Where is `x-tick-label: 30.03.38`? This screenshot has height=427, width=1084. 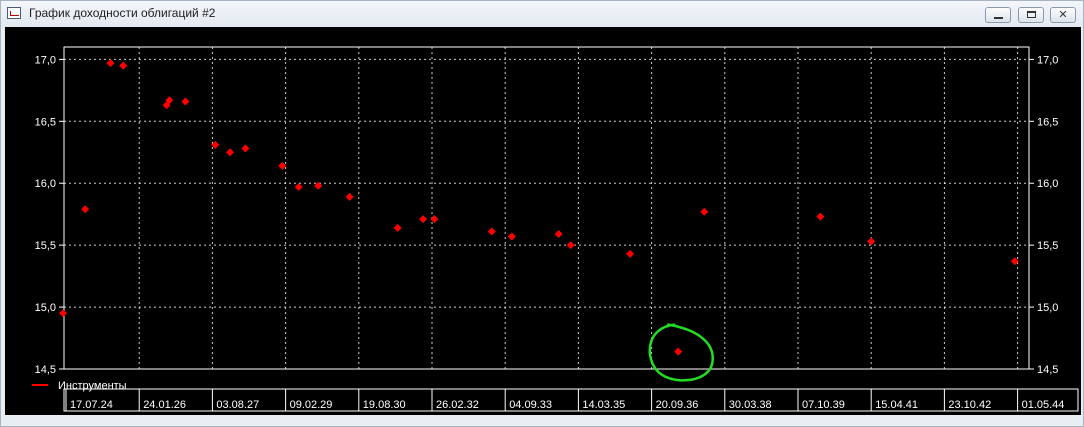
x-tick-label: 30.03.38 is located at coordinates (750, 405).